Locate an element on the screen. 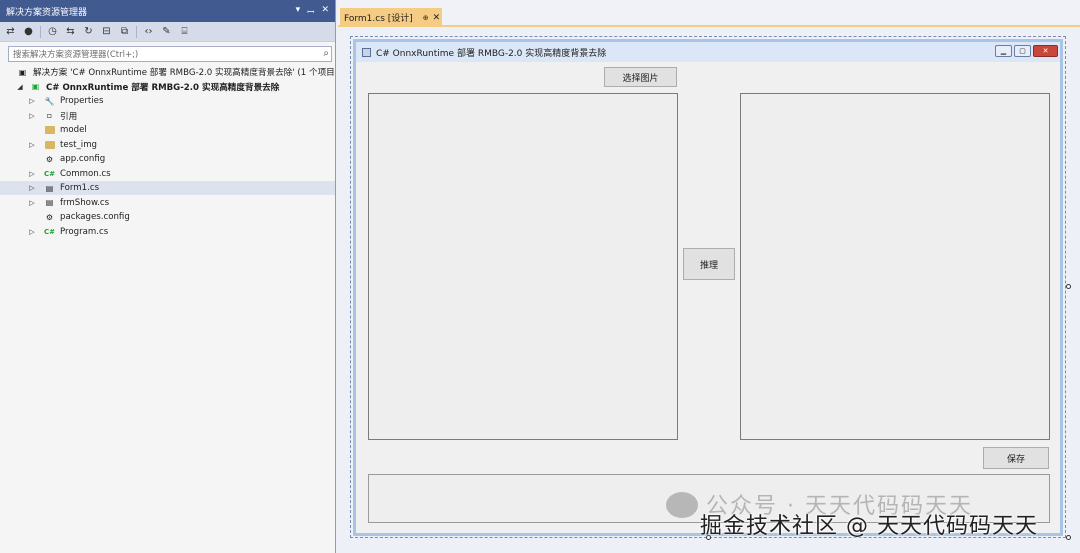 This screenshot has height=553, width=1080. sync-active-icon: ⇆ is located at coordinates (70, 31).